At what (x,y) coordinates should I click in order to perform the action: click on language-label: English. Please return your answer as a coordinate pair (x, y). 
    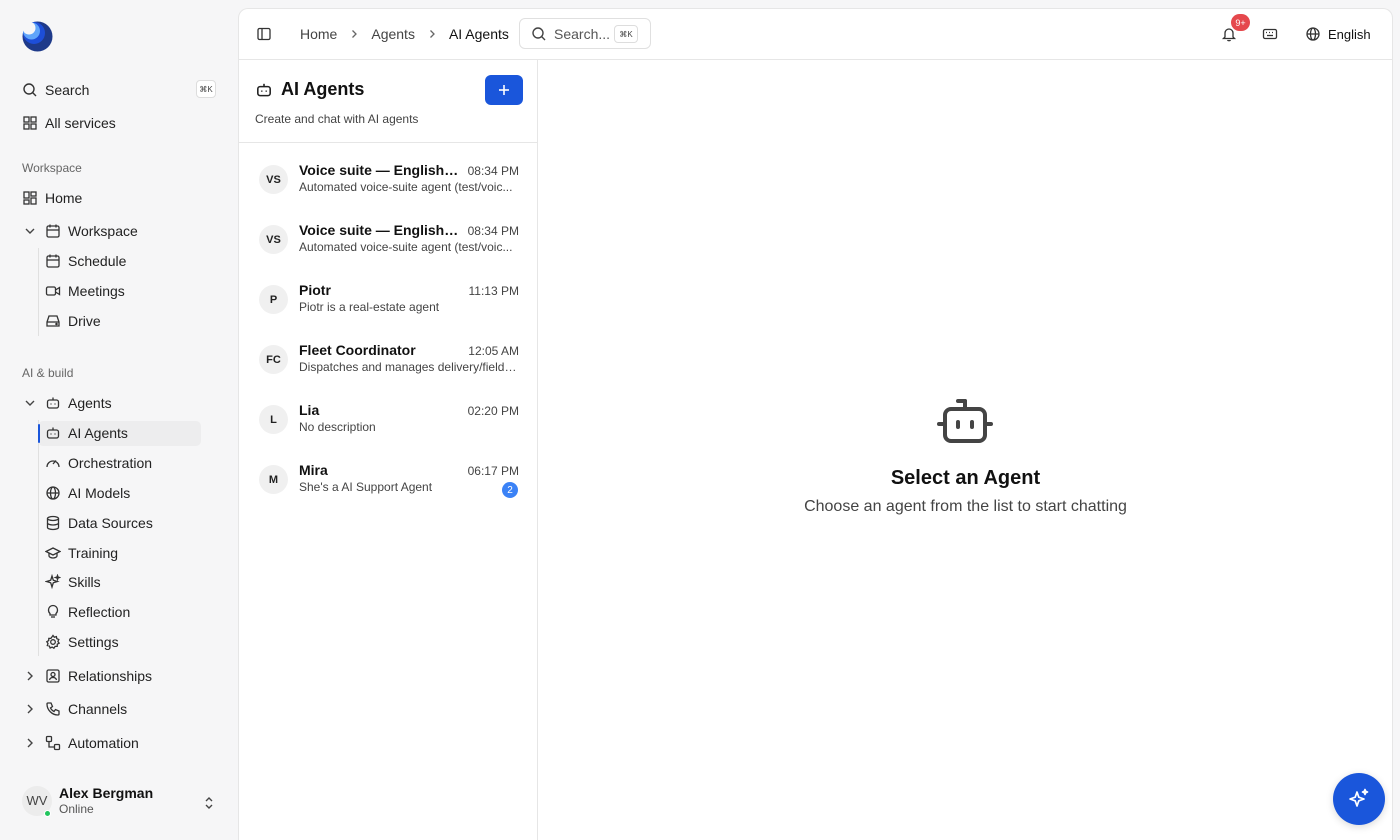
    Looking at the image, I should click on (1349, 34).